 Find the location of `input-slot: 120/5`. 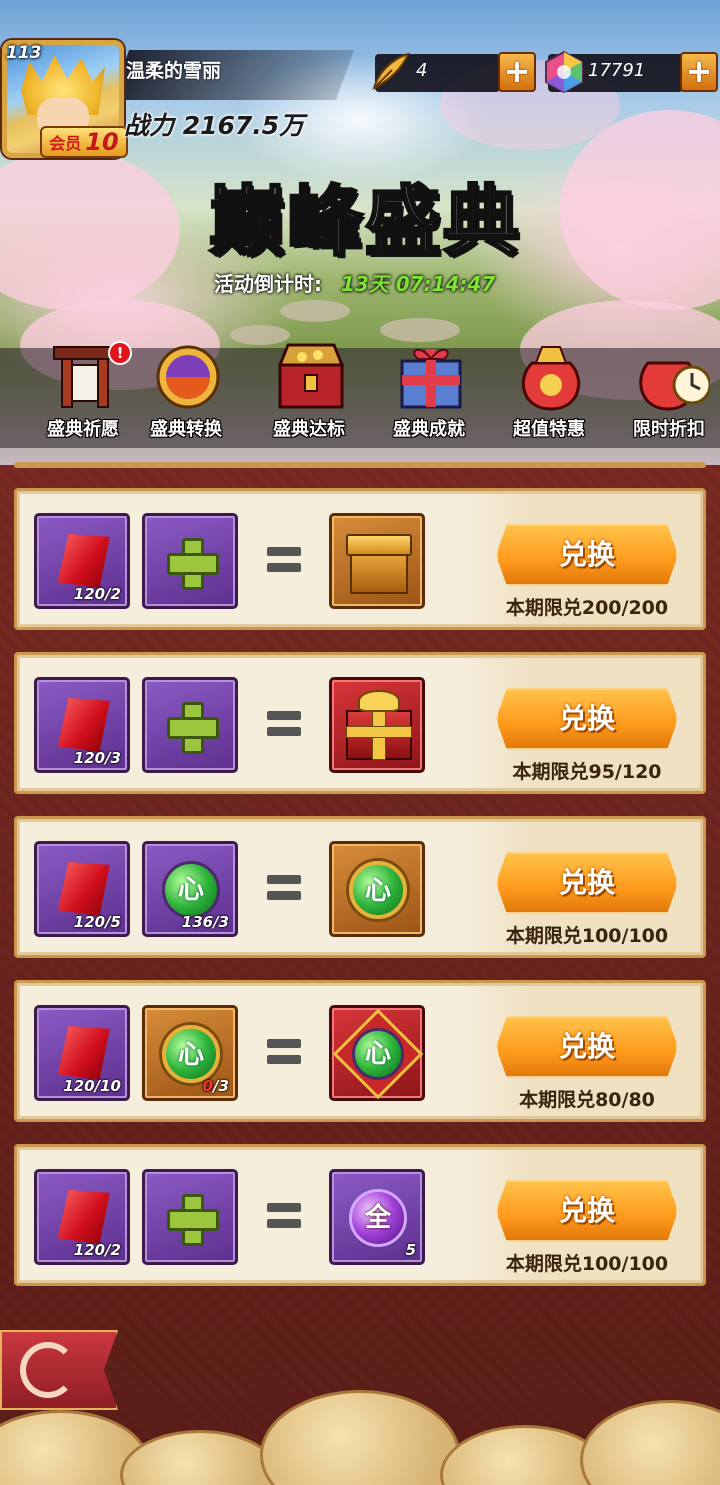

input-slot: 120/5 is located at coordinates (82, 889).